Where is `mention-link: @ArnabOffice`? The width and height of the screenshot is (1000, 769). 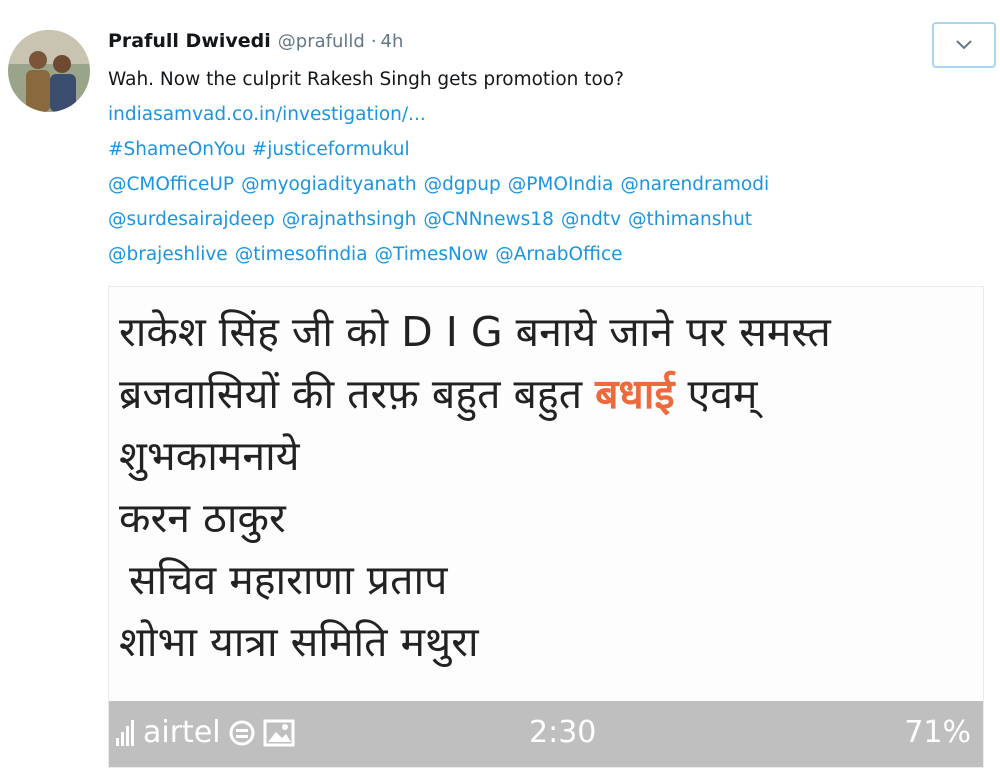
mention-link: @ArnabOffice is located at coordinates (558, 254).